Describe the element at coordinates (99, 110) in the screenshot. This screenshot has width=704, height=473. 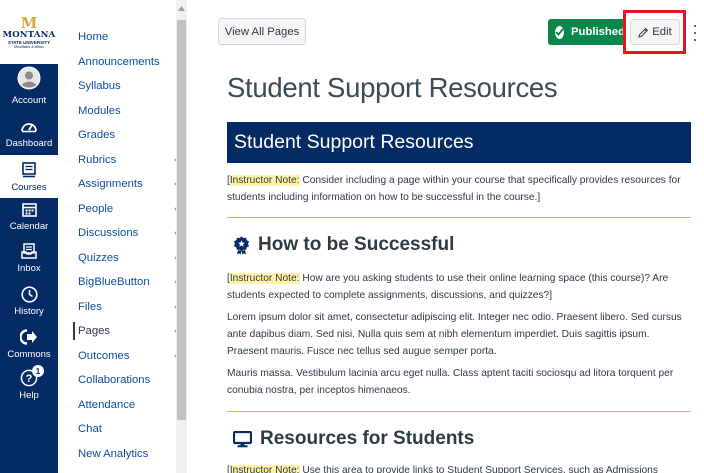
I see `course-nav-label: Modules` at that location.